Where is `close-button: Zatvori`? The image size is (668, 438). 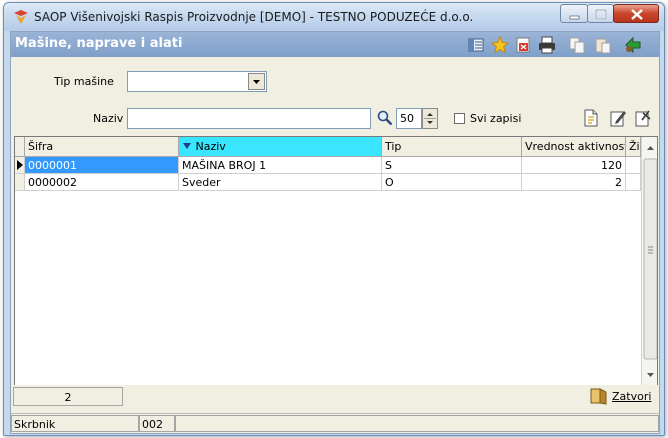 close-button: Zatvori is located at coordinates (621, 396).